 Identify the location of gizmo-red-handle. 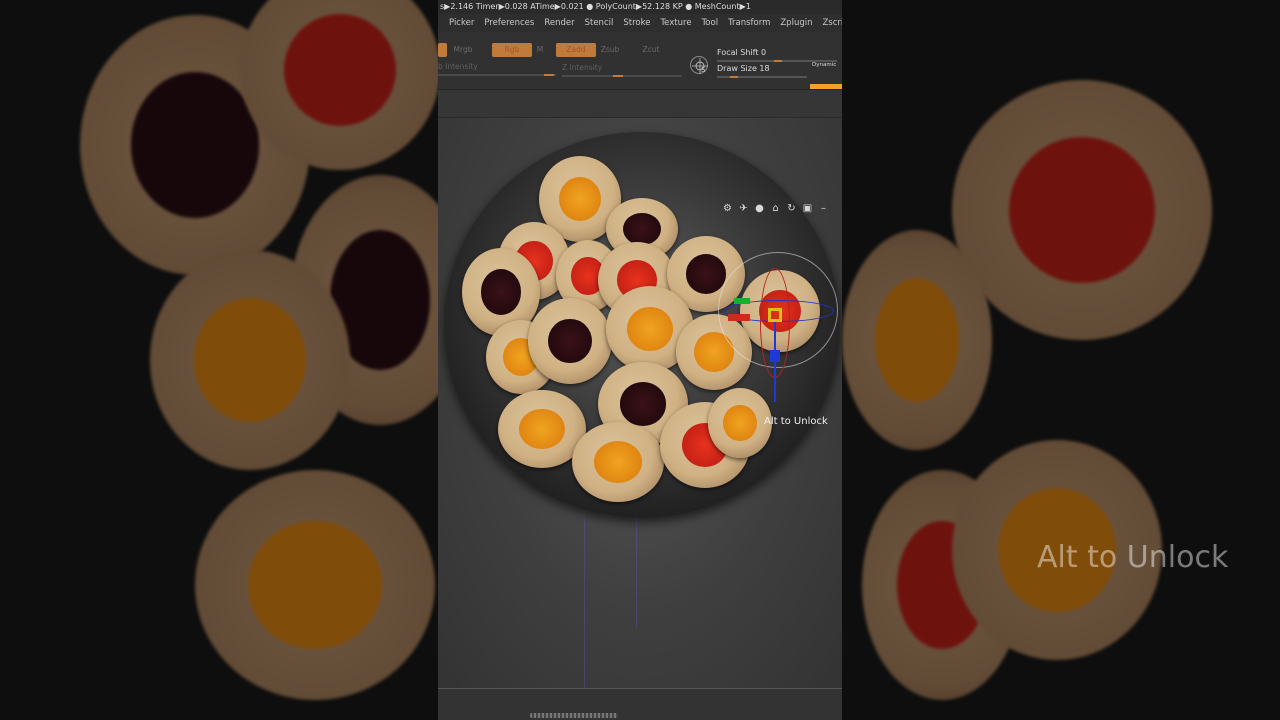
(739, 317).